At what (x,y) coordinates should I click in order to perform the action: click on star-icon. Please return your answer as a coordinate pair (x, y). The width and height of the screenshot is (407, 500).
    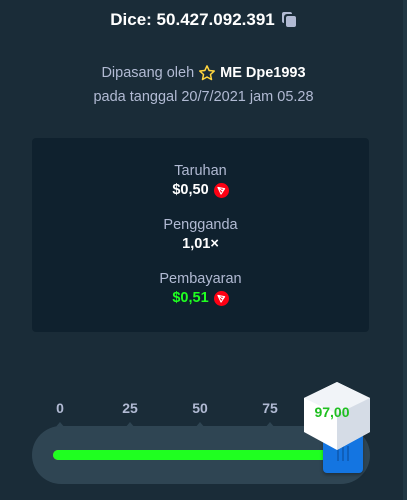
    Looking at the image, I should click on (207, 73).